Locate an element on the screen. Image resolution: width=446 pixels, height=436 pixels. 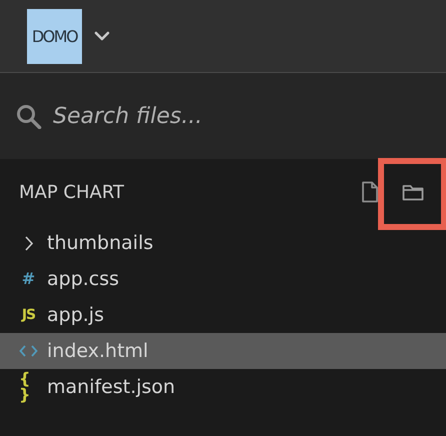
json-file-icon: { } is located at coordinates (28, 387).